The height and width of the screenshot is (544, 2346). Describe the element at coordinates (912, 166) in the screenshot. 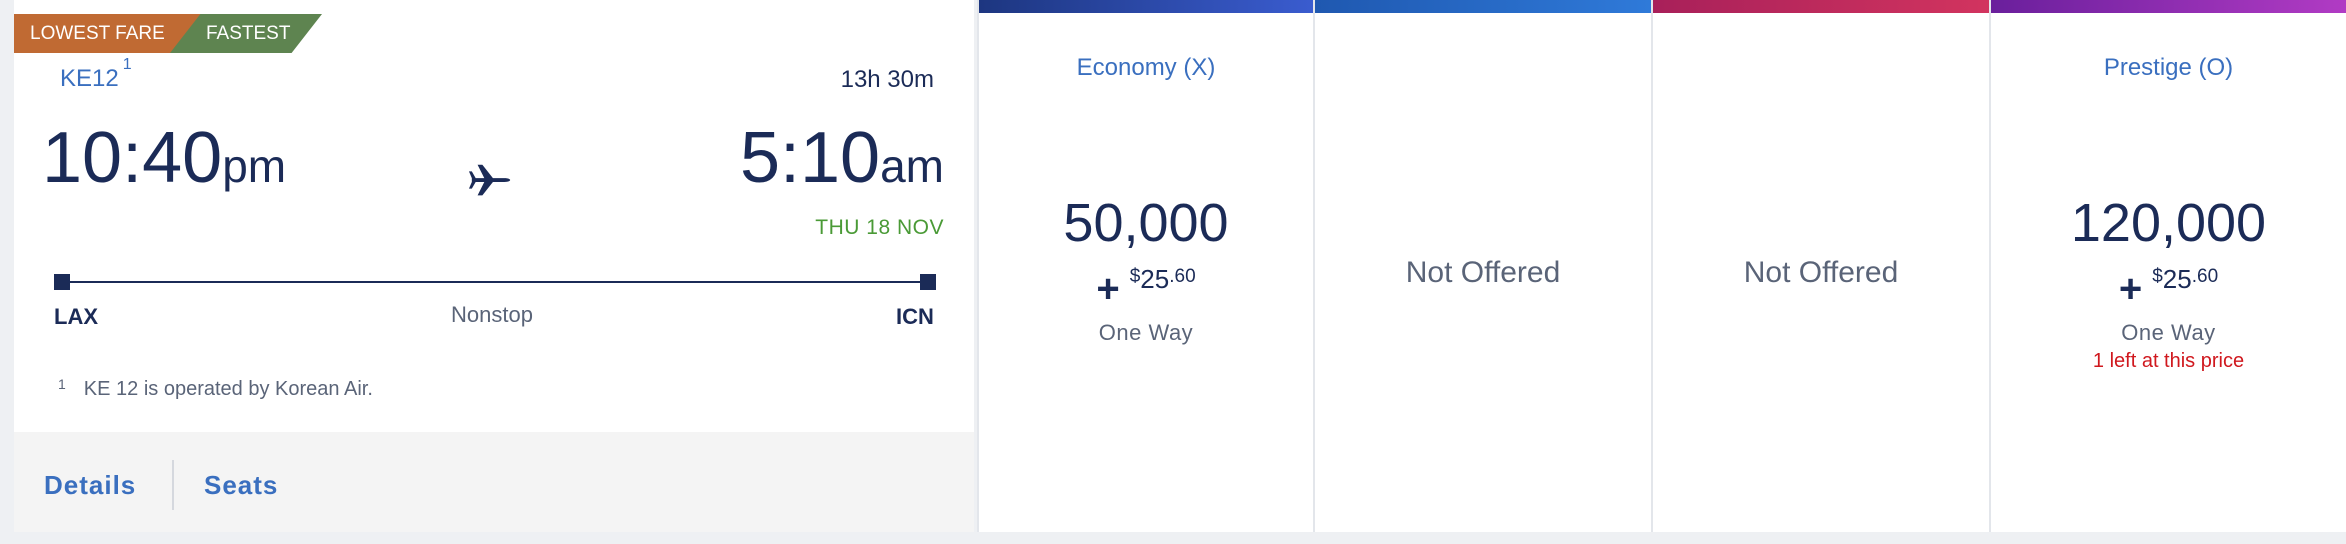

I see `arrival-ampm: am` at that location.